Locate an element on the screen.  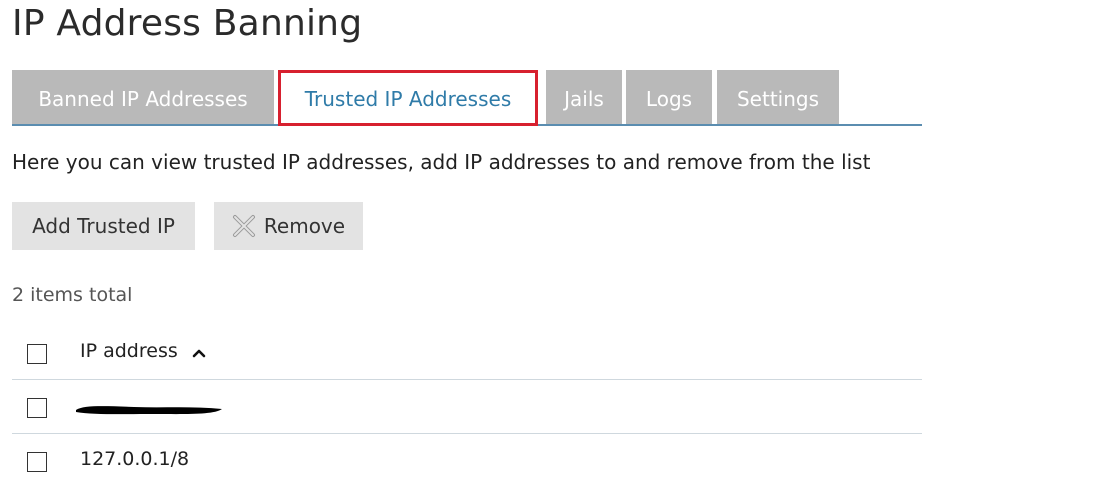
table-row is located at coordinates (467, 407).